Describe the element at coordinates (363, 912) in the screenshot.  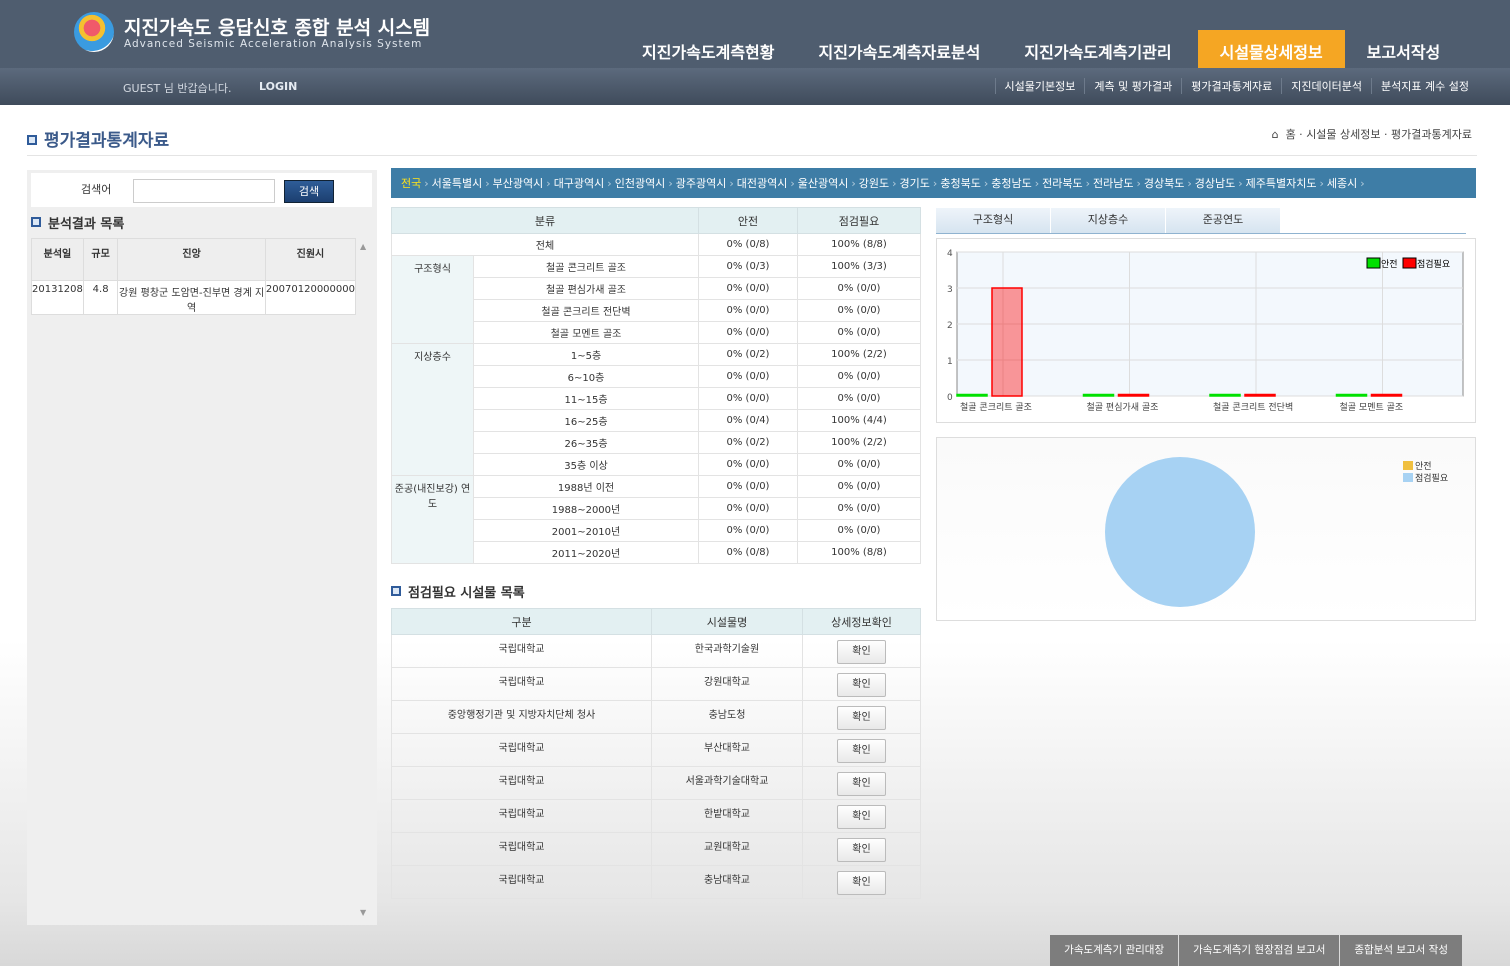
I see `scroll-down-icon: ▼` at that location.